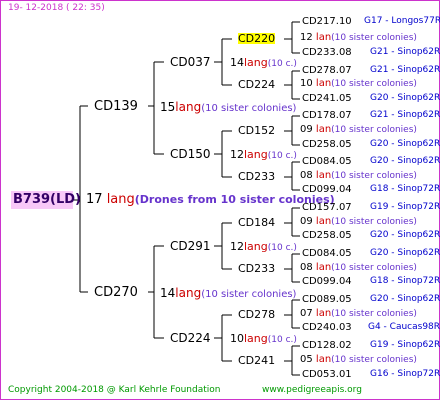 Image resolution: width=440 pixels, height=400 pixels. What do you see at coordinates (306, 83) in the screenshot?
I see `gen3-count: 10` at bounding box center [306, 83].